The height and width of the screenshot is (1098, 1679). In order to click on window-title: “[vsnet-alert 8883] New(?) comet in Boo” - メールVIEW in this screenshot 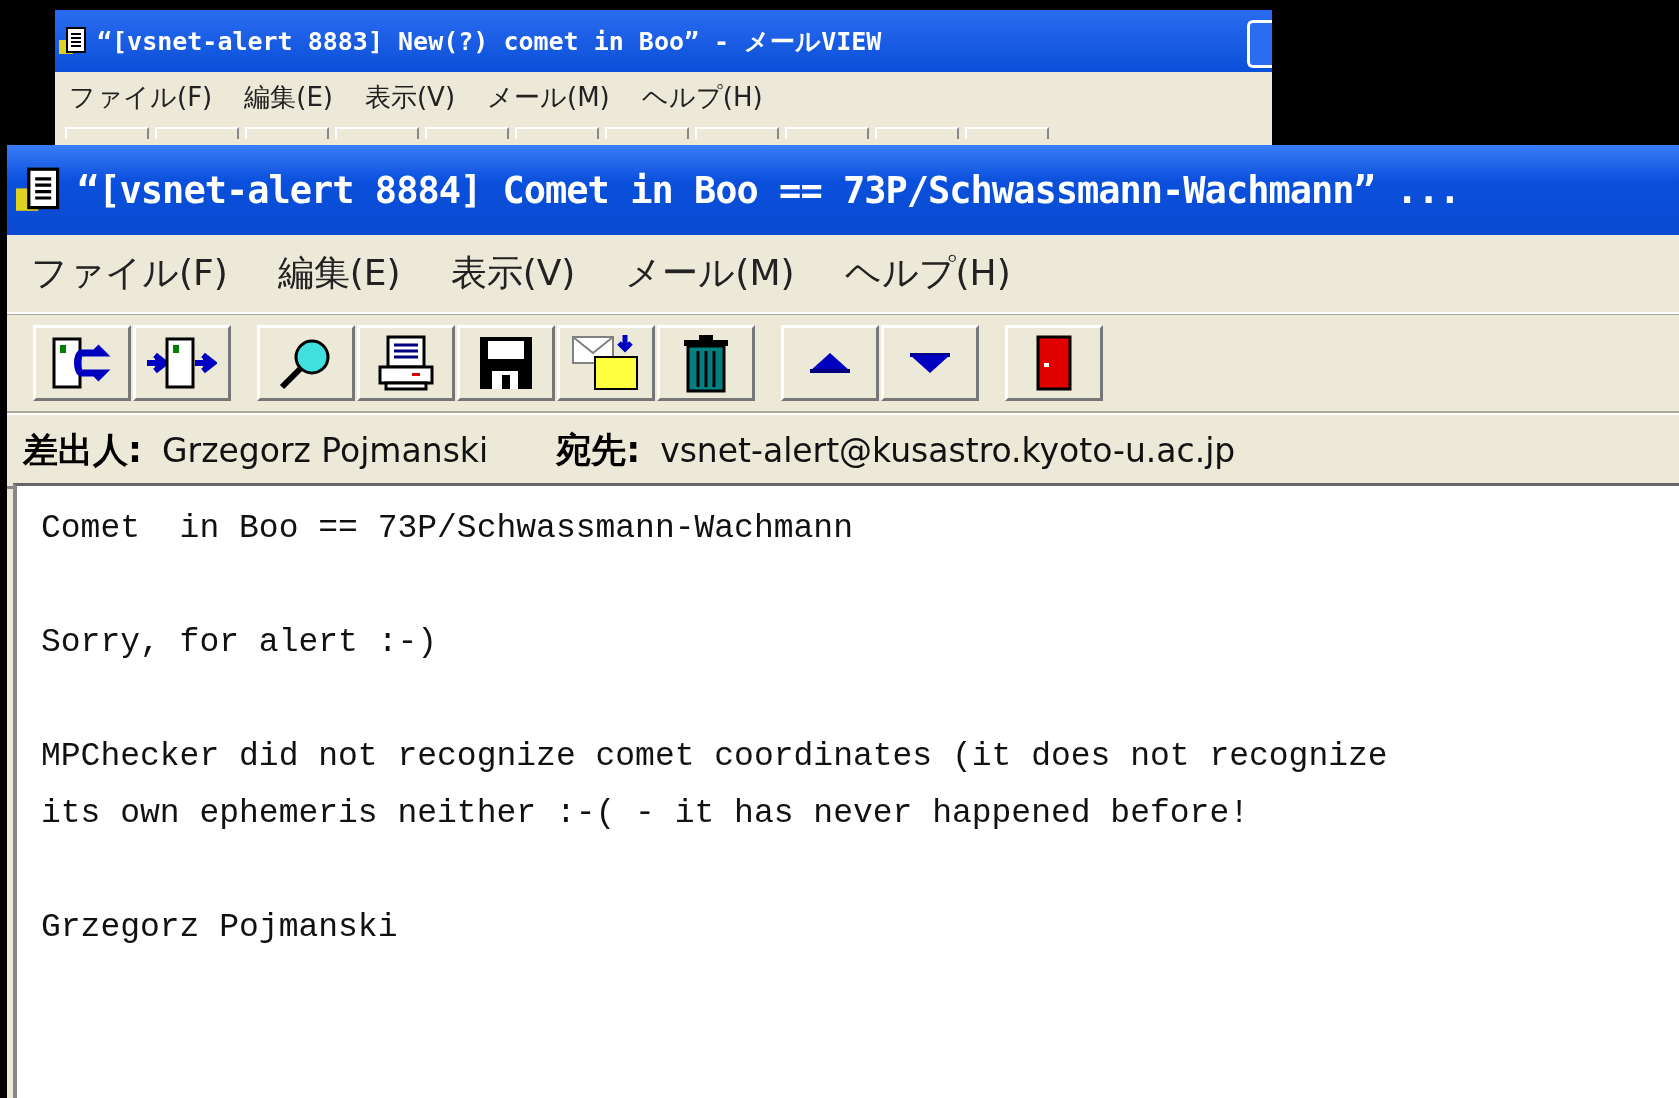, I will do `click(489, 41)`.